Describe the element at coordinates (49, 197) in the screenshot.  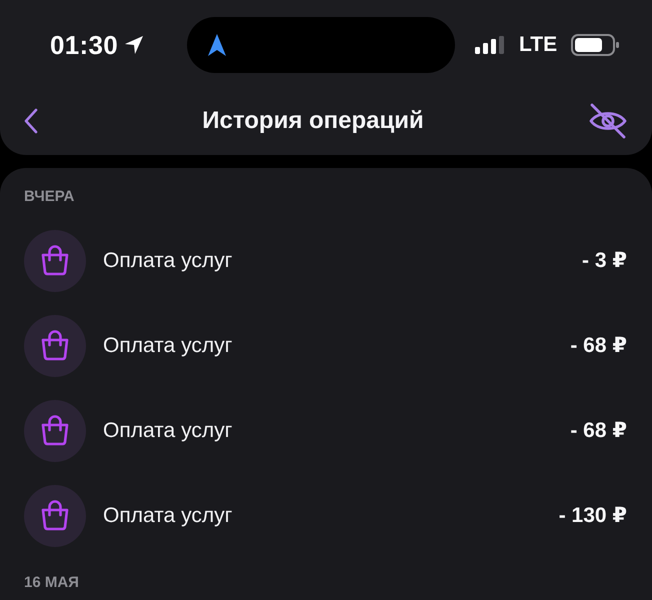
I see `date-heading: ВЧЕРА` at that location.